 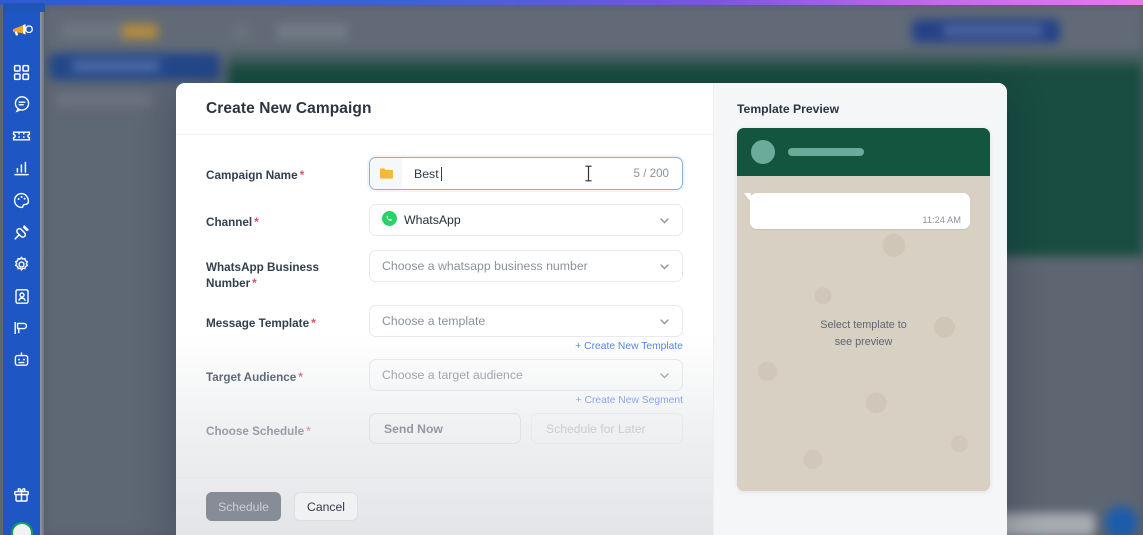 I want to click on sidebar-item-campaigns, so click(x=22, y=328).